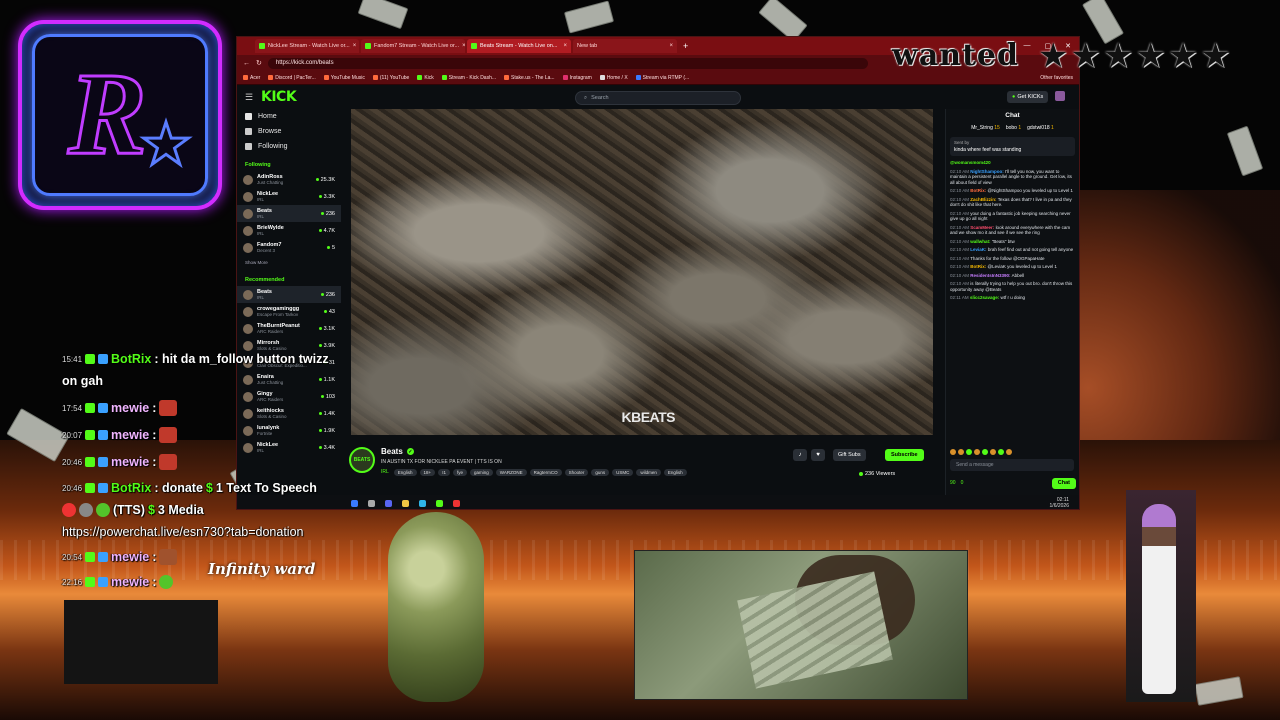 Image resolution: width=1280 pixels, height=720 pixels. I want to click on bookmark: Instagram, so click(577, 78).